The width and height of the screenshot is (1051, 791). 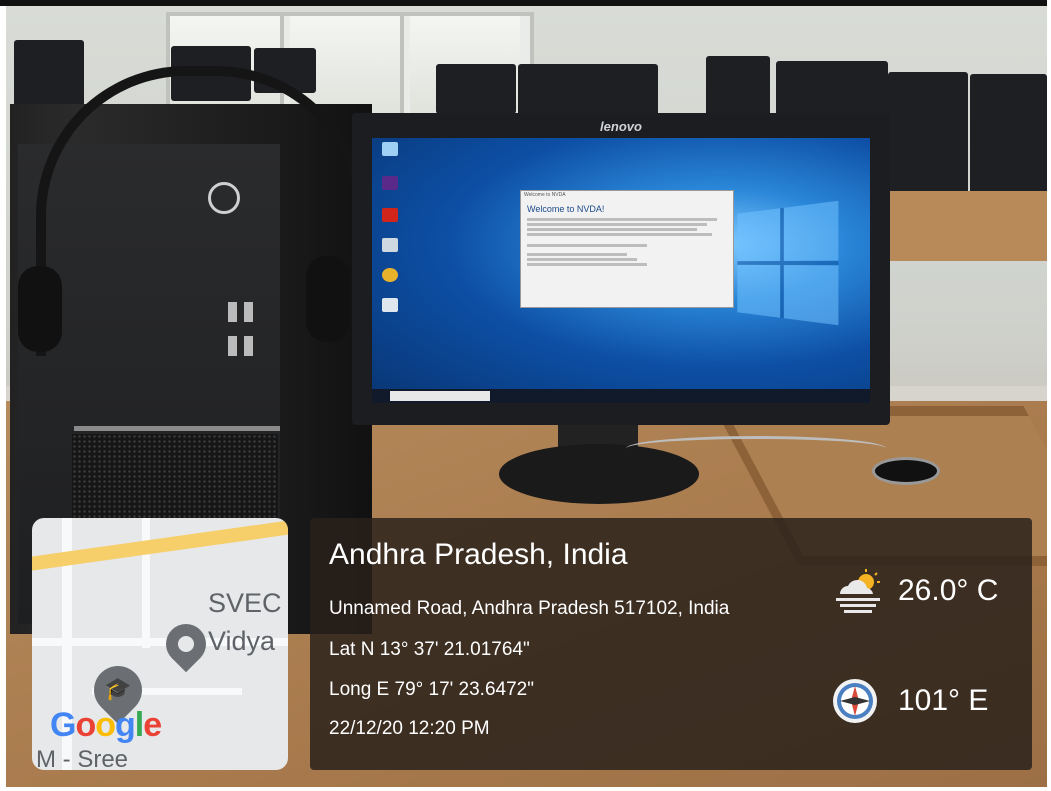 What do you see at coordinates (409, 728) in the screenshot?
I see `datetime-text: 22/12/20 12:20 PM` at bounding box center [409, 728].